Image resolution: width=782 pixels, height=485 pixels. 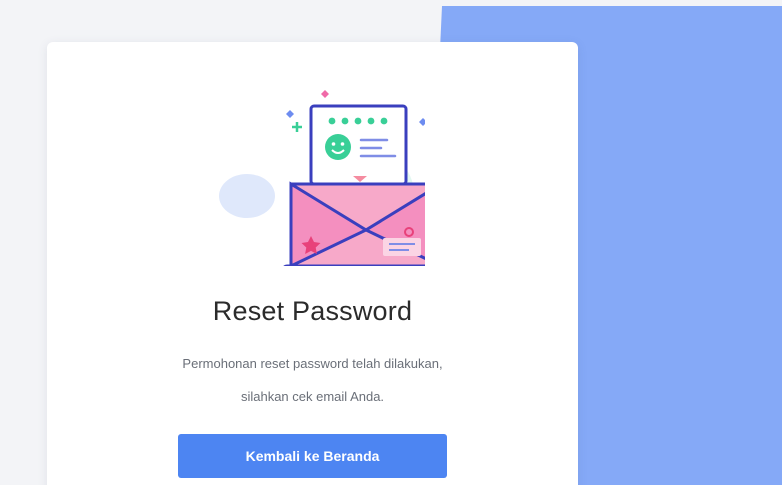 What do you see at coordinates (338, 147) in the screenshot?
I see `smiley-icon` at bounding box center [338, 147].